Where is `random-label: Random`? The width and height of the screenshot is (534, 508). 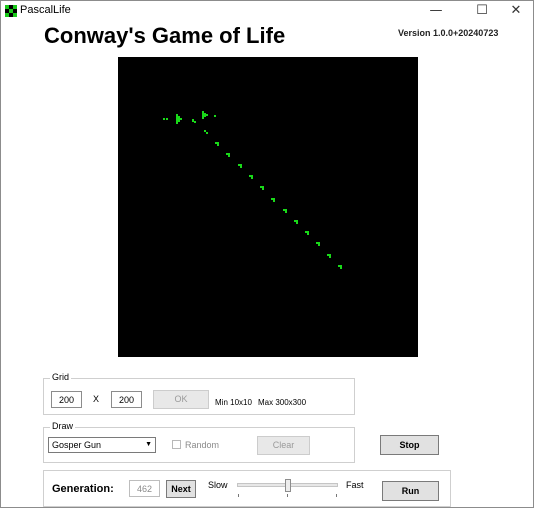 random-label: Random is located at coordinates (202, 445).